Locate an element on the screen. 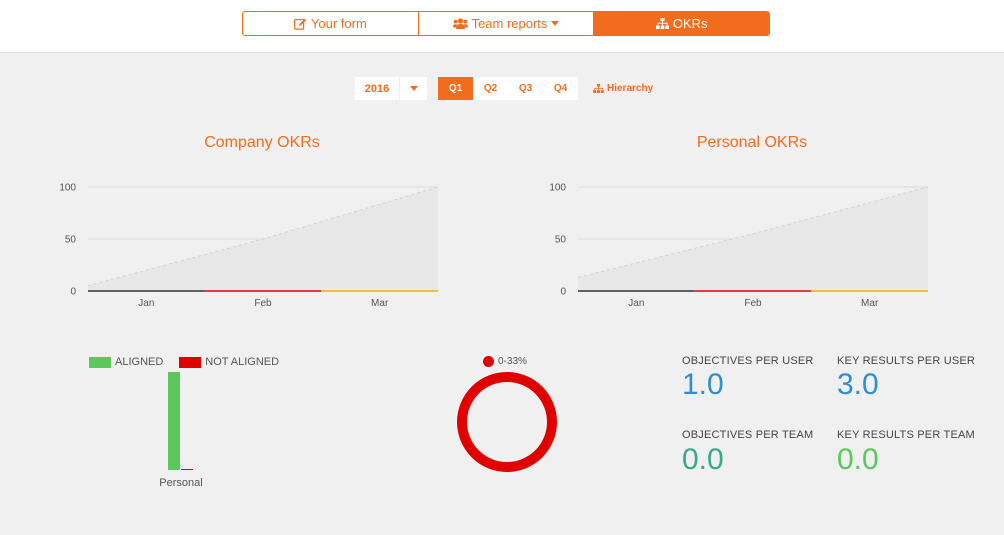 The width and height of the screenshot is (1004, 535). quarter-q2: Q2 is located at coordinates (490, 88).